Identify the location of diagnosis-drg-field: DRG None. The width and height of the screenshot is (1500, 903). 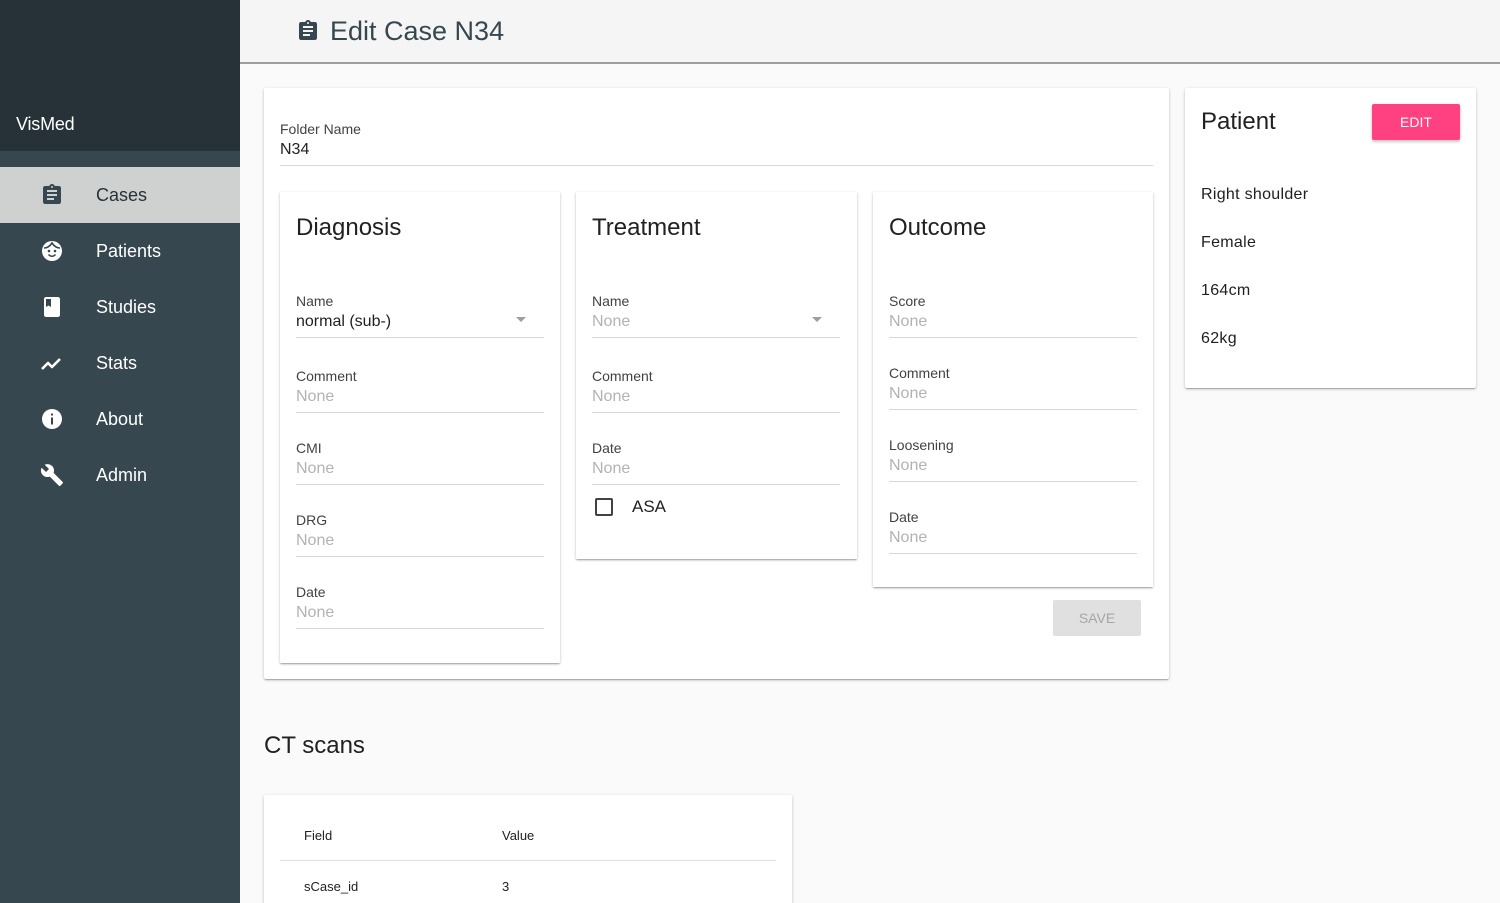
(420, 534).